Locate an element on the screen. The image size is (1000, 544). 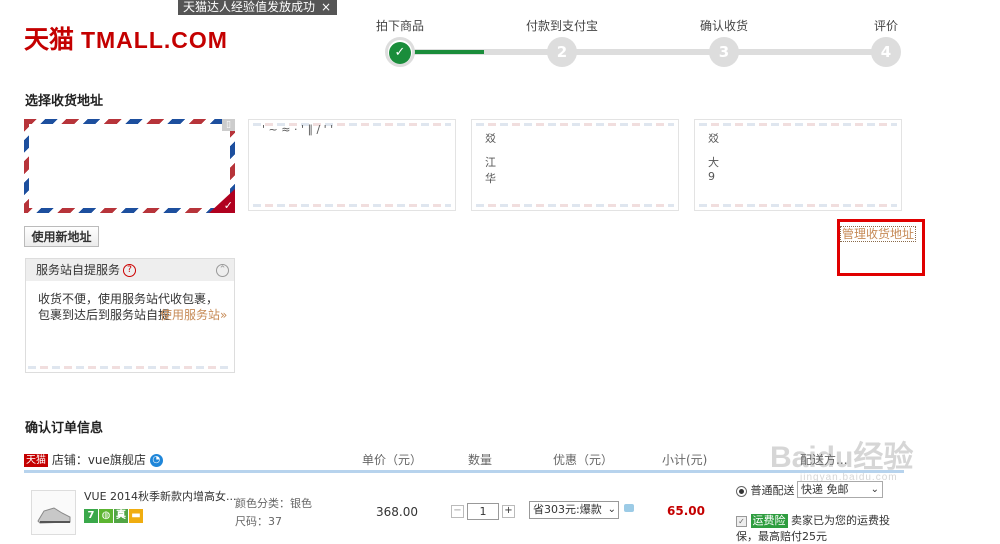
logo-cn: 天猫 is located at coordinates (49, 40).